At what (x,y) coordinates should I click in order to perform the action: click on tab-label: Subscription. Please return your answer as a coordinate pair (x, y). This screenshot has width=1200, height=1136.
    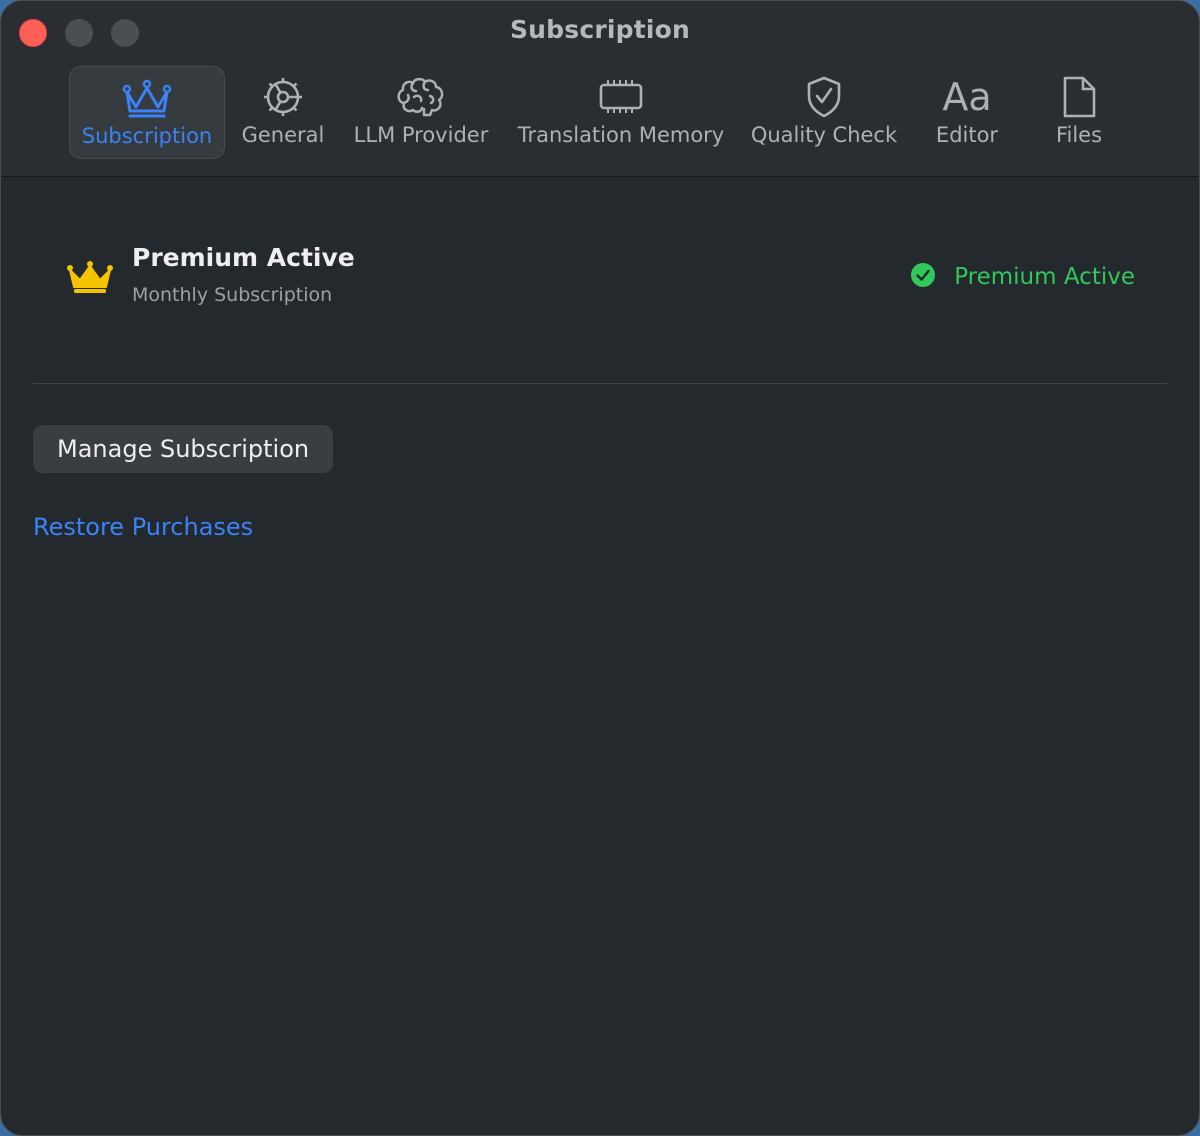
    Looking at the image, I should click on (147, 136).